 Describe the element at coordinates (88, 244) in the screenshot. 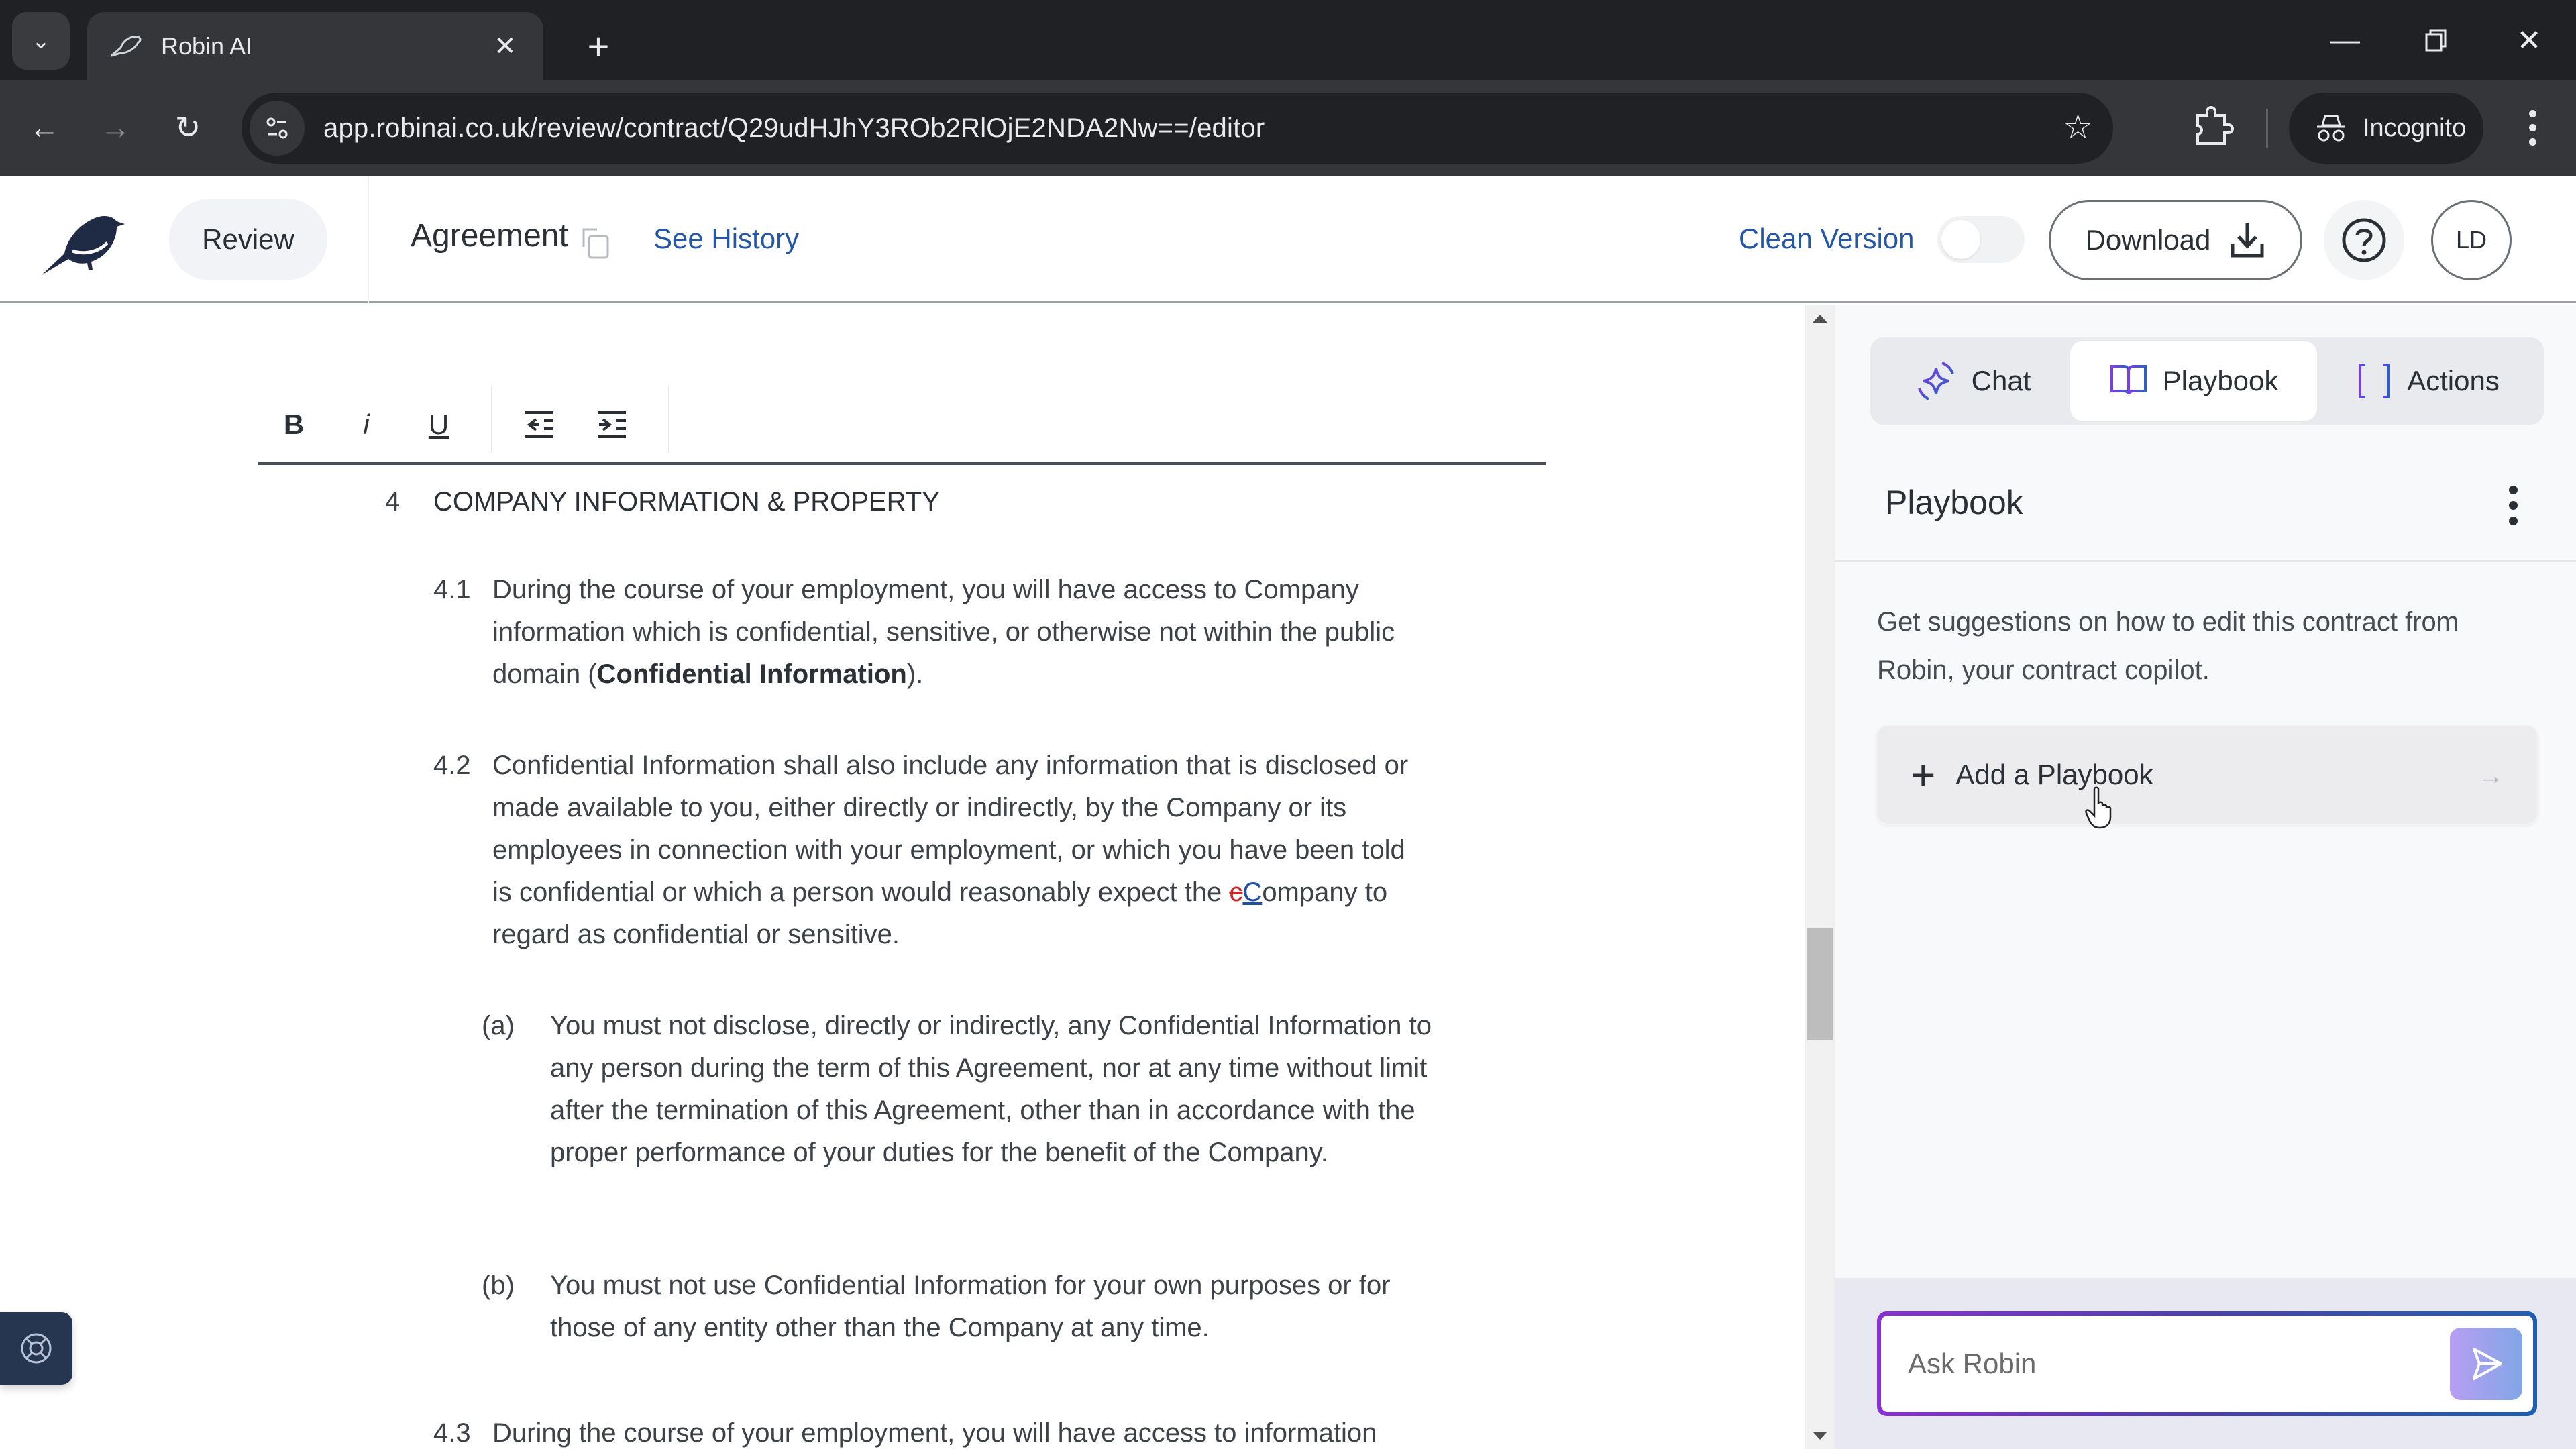

I see `robin-logo-icon` at that location.